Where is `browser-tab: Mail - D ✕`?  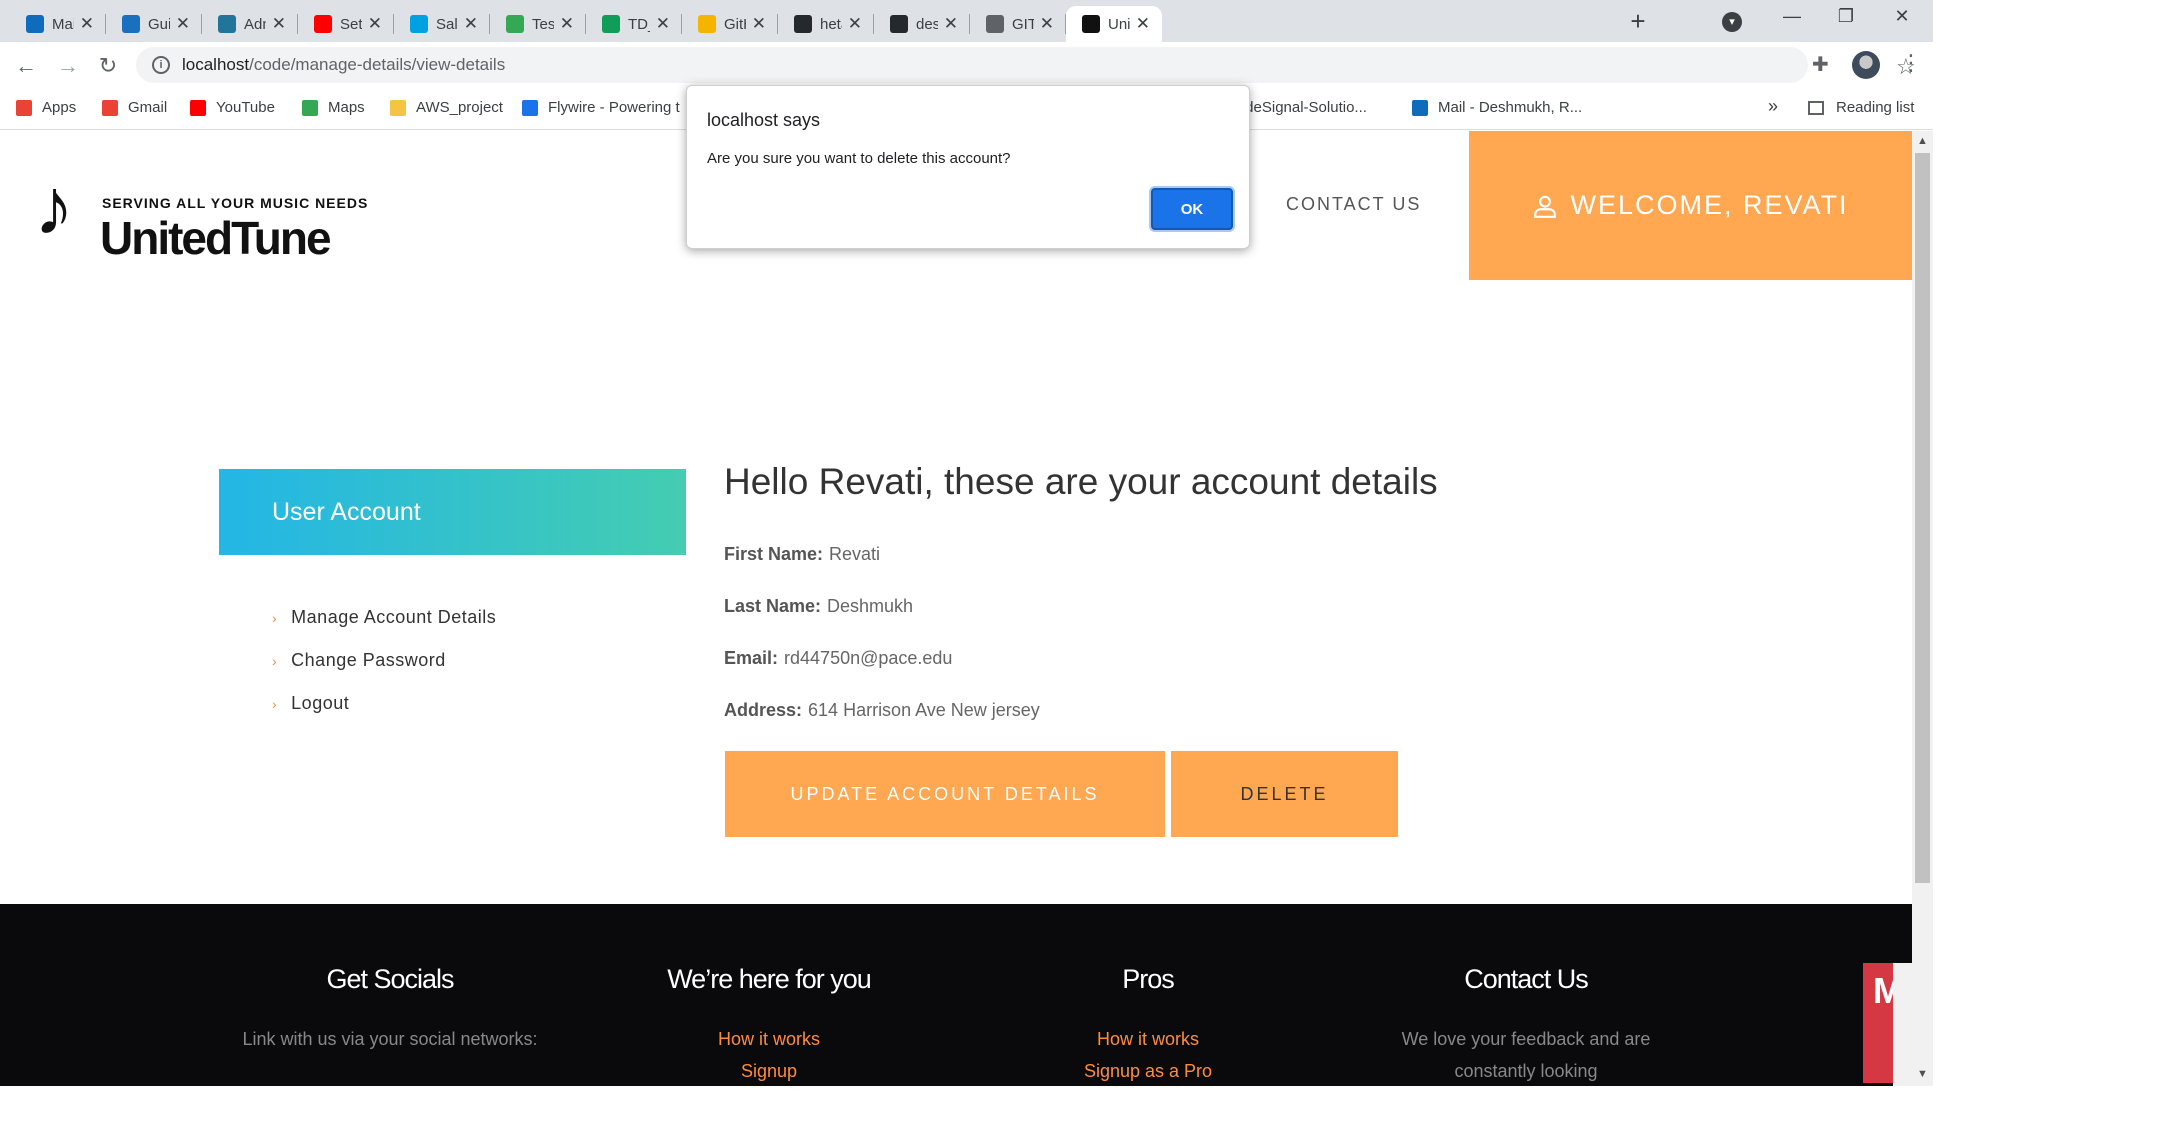
browser-tab: Mail - D ✕ is located at coordinates (58, 24).